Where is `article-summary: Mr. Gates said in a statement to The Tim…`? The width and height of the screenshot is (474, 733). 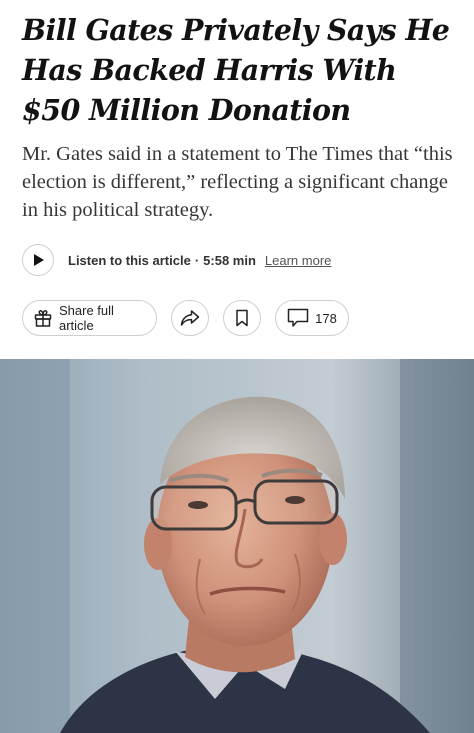
article-summary: Mr. Gates said in a statement to The Tim… is located at coordinates (237, 182).